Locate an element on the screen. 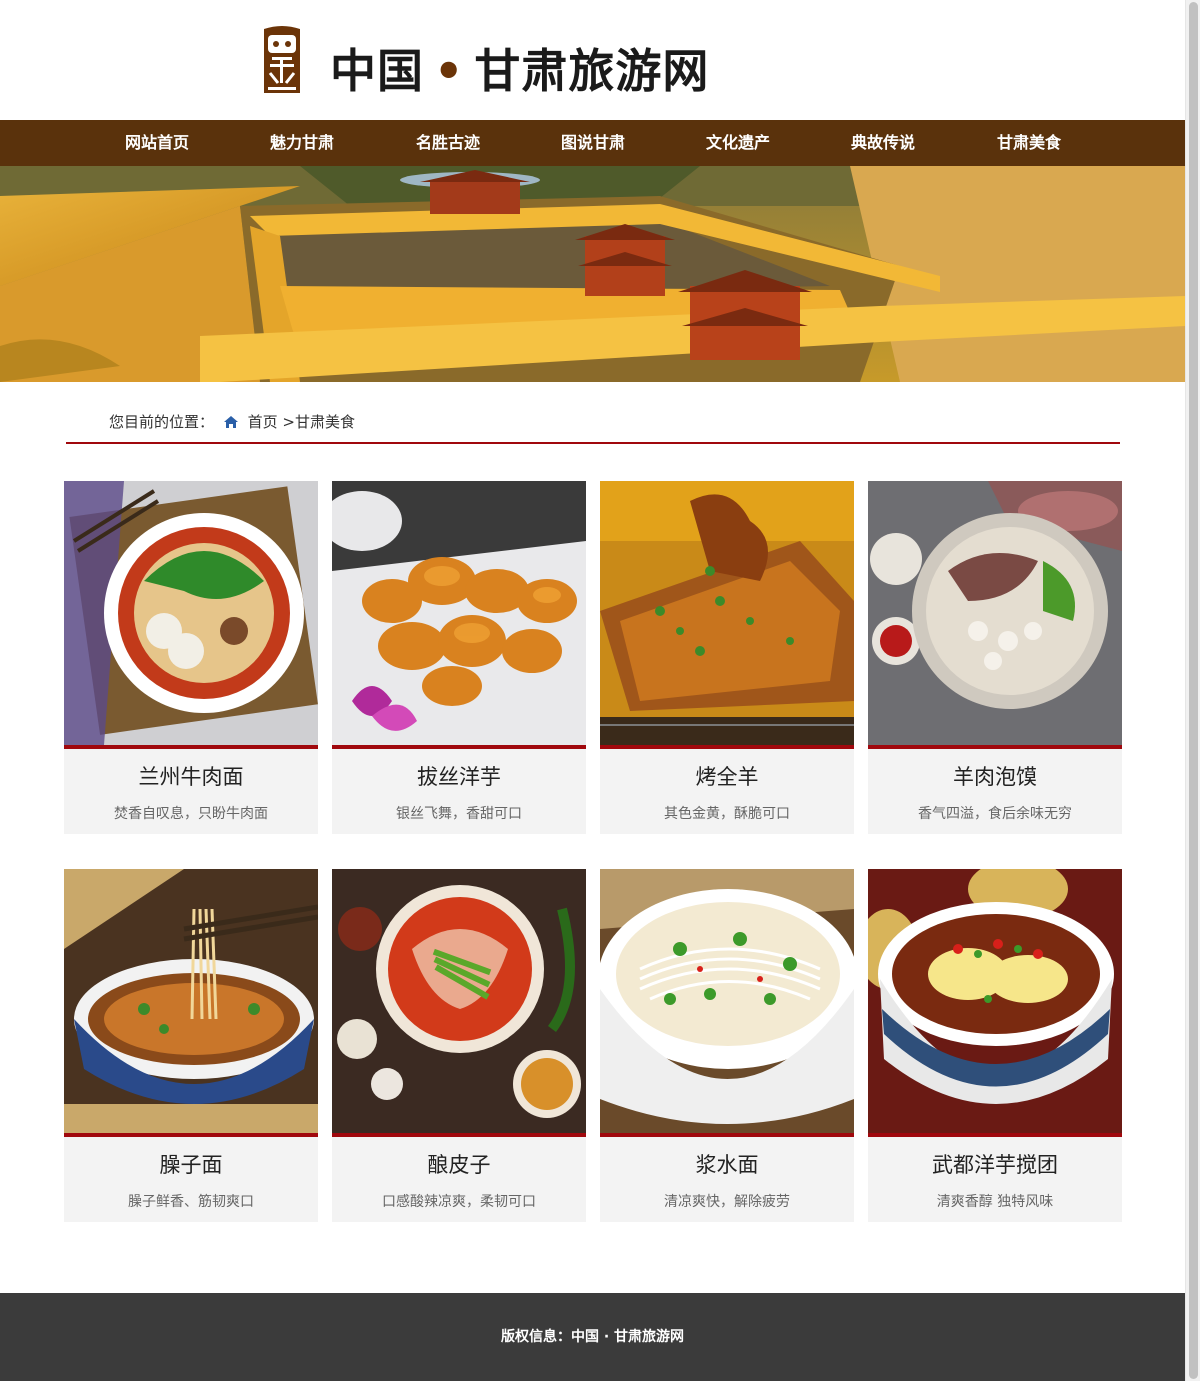 The height and width of the screenshot is (1381, 1200). food-name: 烤全羊 is located at coordinates (727, 777).